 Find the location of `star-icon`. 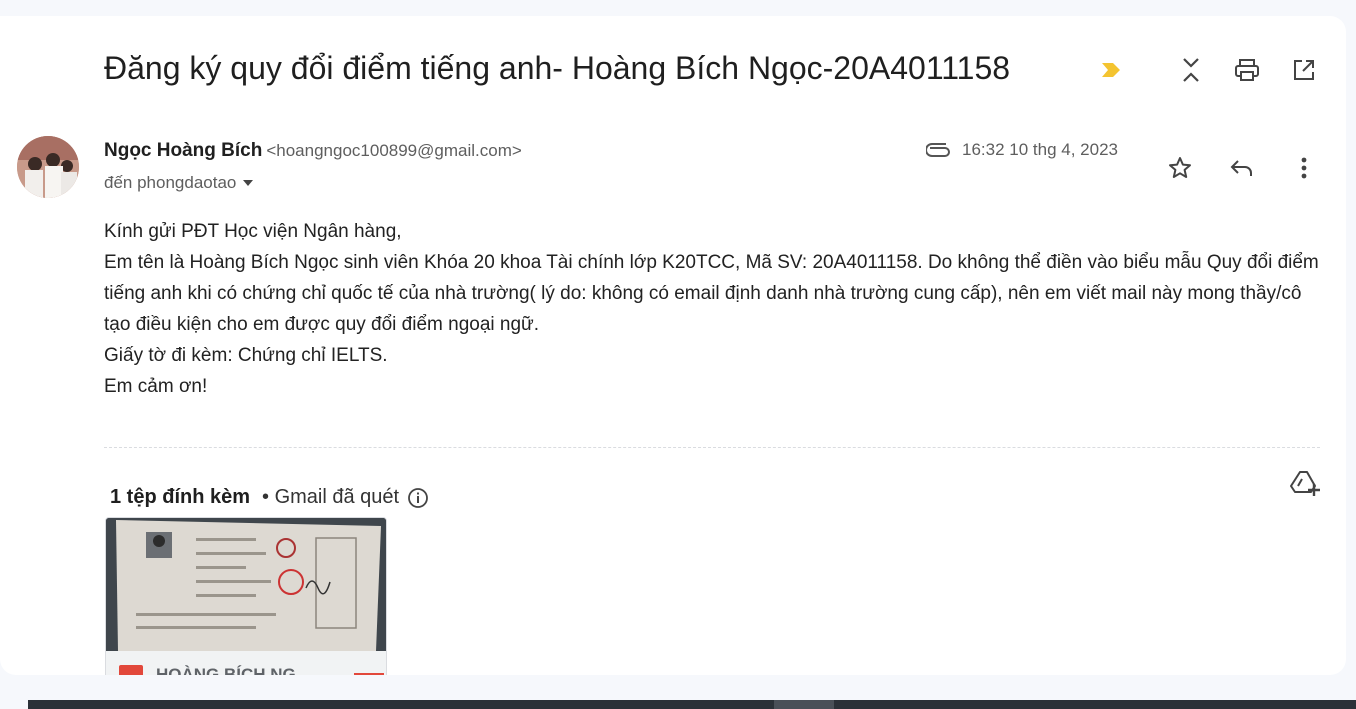

star-icon is located at coordinates (1180, 168).